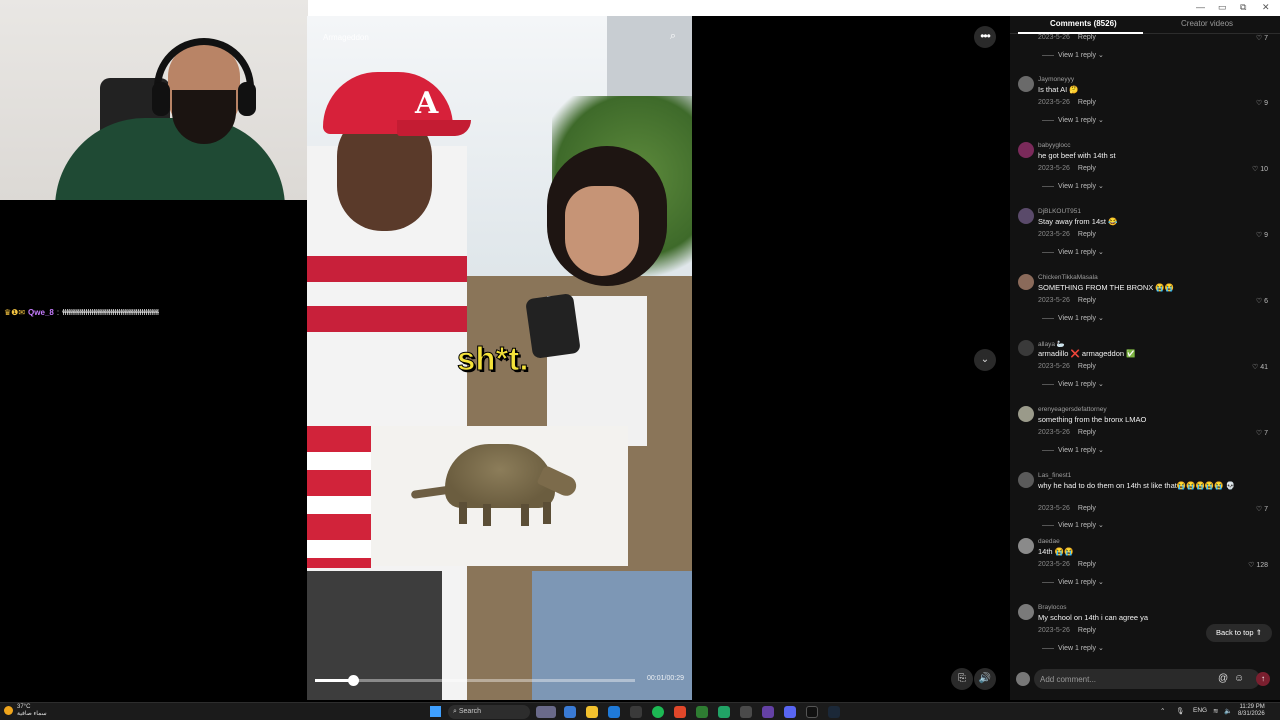 The image size is (1280, 720). I want to click on headphone-left, so click(161, 99).